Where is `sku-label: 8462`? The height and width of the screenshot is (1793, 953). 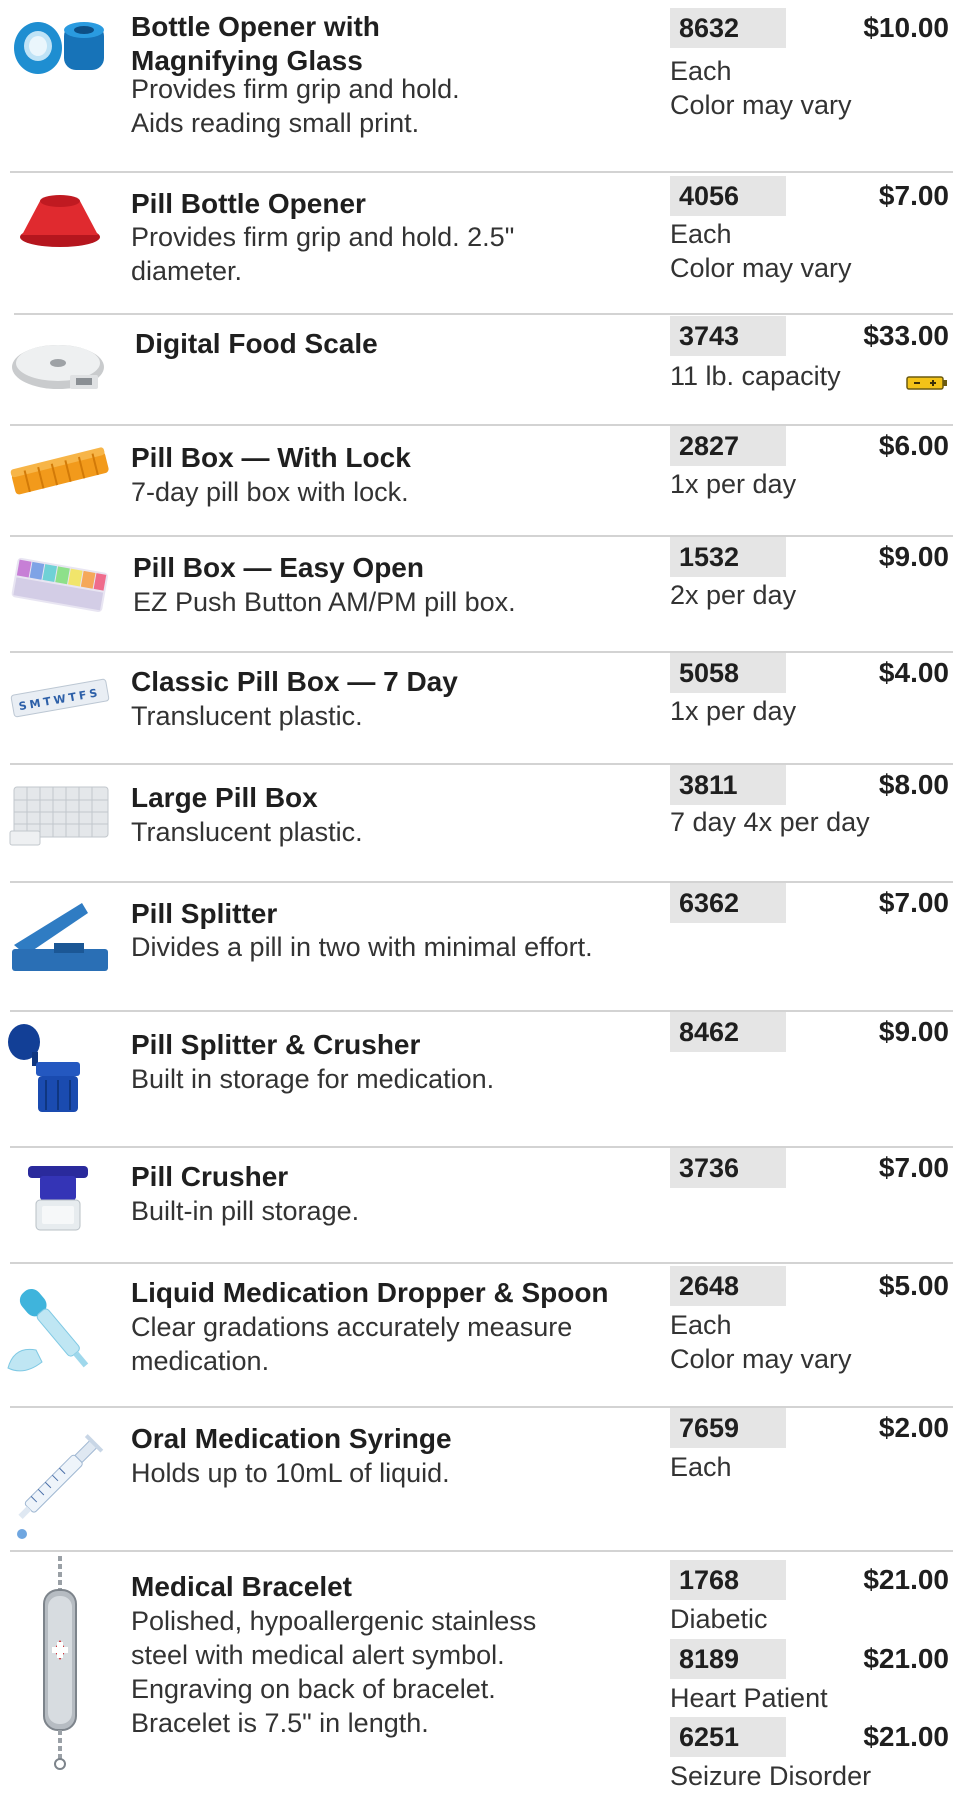 sku-label: 8462 is located at coordinates (728, 1032).